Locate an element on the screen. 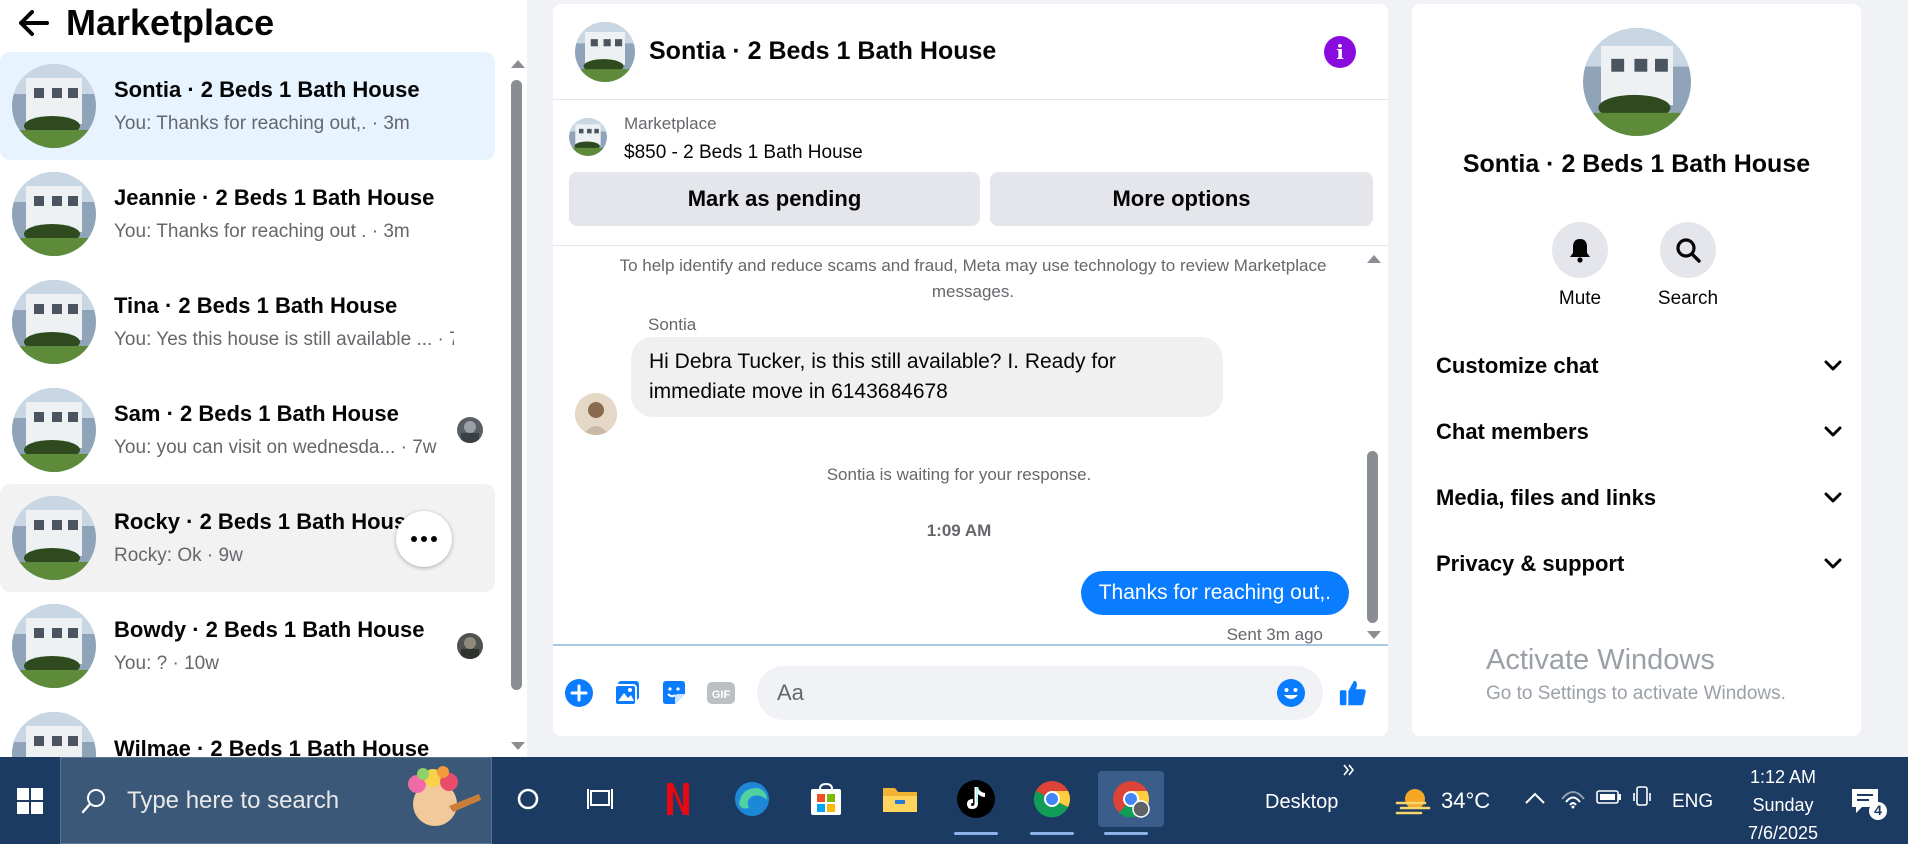 This screenshot has height=844, width=1908. message-scrollbar is located at coordinates (1373, 447).